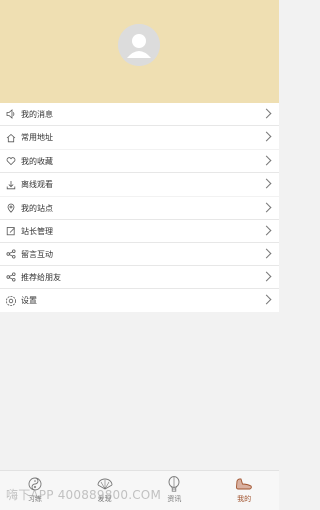 Image resolution: width=320 pixels, height=510 pixels. I want to click on menu-item-settings: 设置, so click(139, 300).